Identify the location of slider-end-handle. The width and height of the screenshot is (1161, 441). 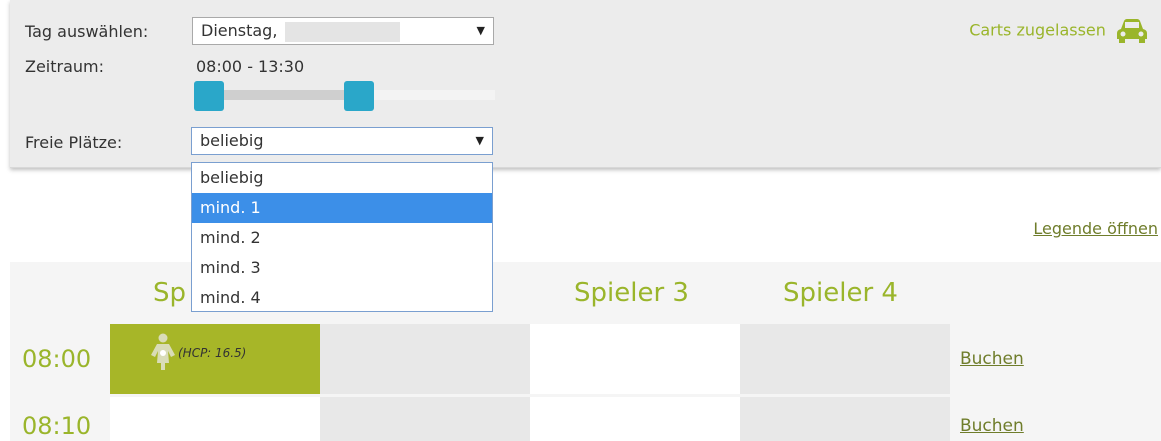
(359, 96).